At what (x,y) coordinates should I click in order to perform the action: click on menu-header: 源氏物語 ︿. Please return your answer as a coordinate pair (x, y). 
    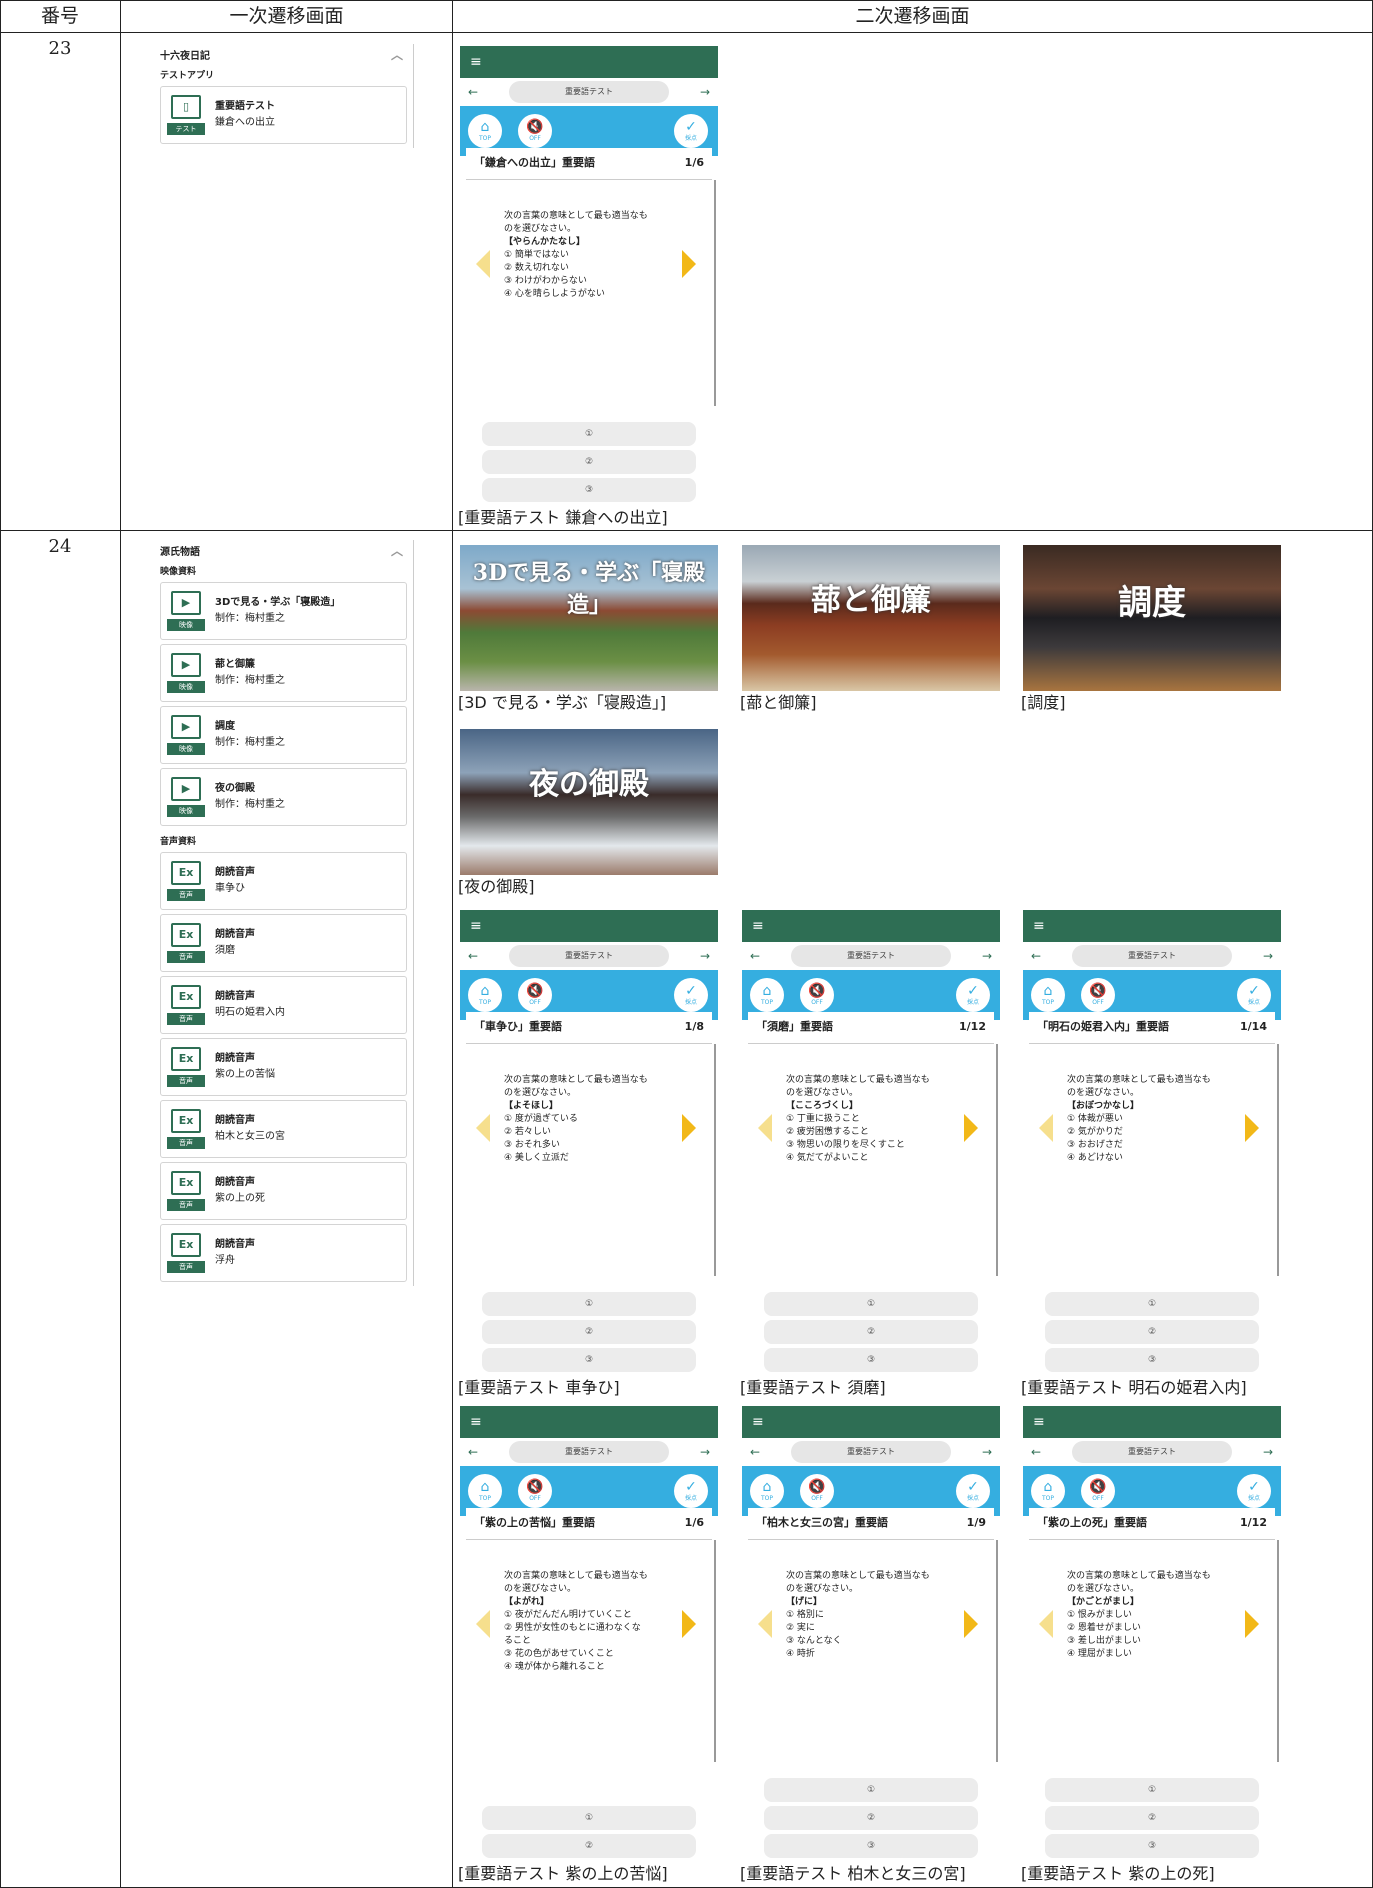
    Looking at the image, I should click on (285, 550).